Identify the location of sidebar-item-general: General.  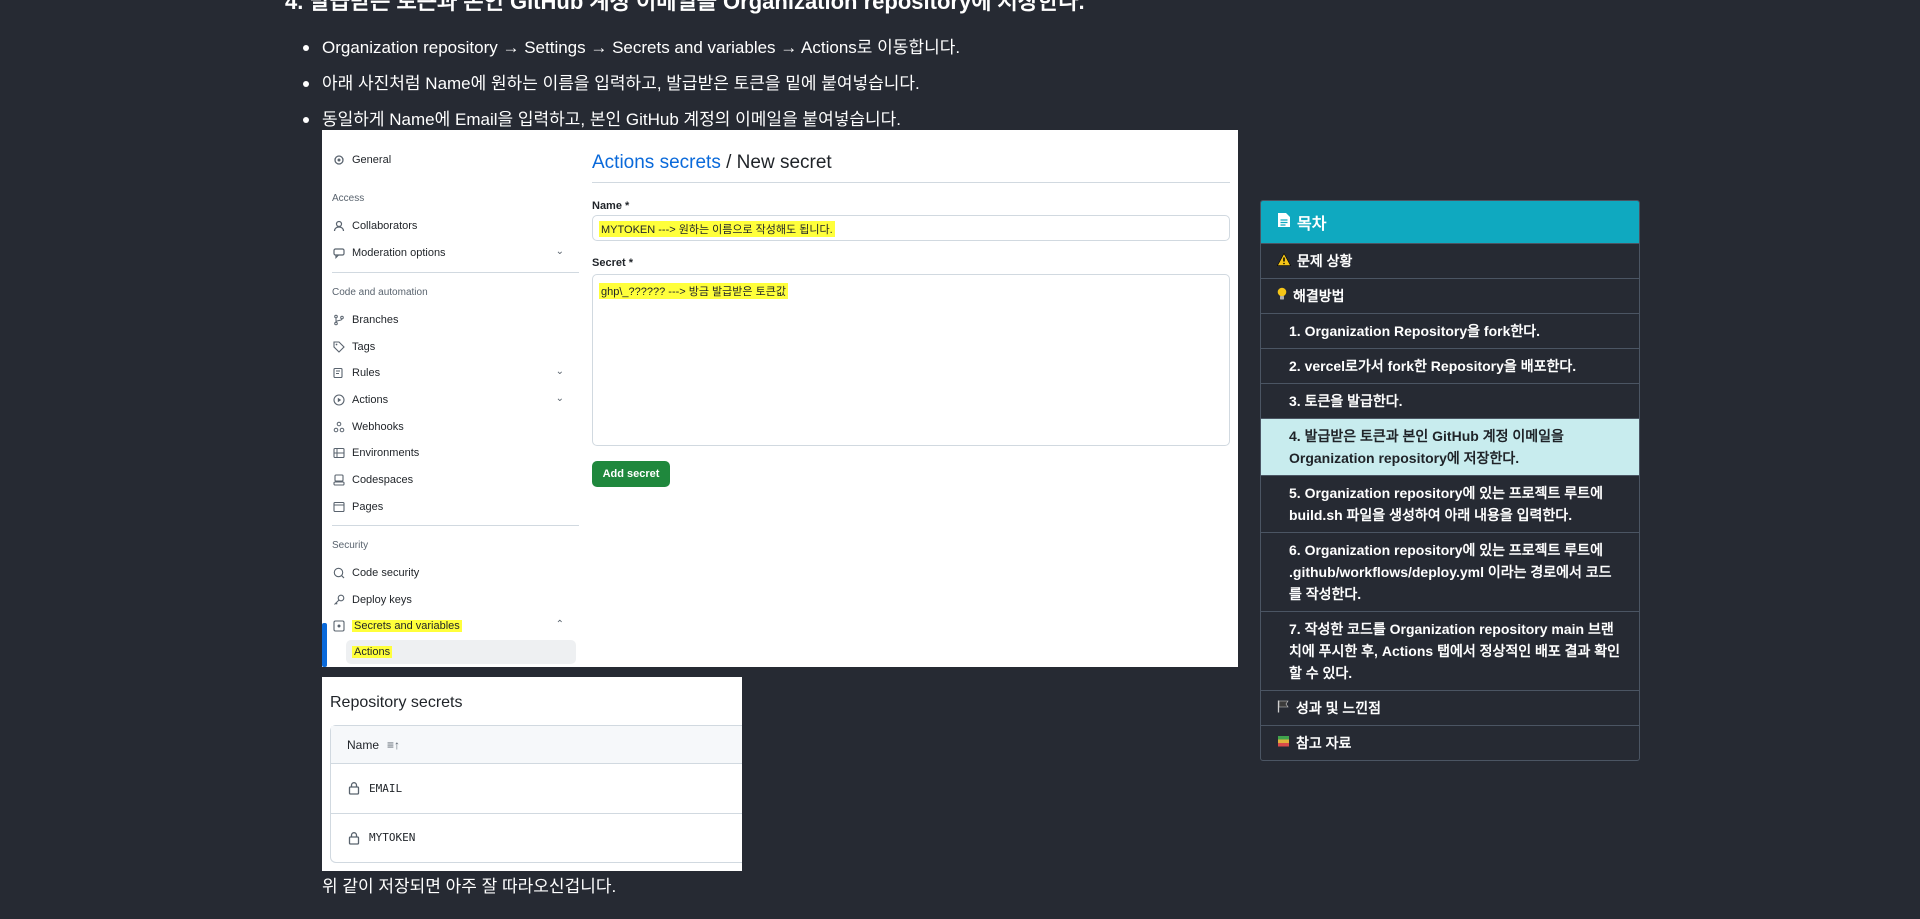
(452, 160).